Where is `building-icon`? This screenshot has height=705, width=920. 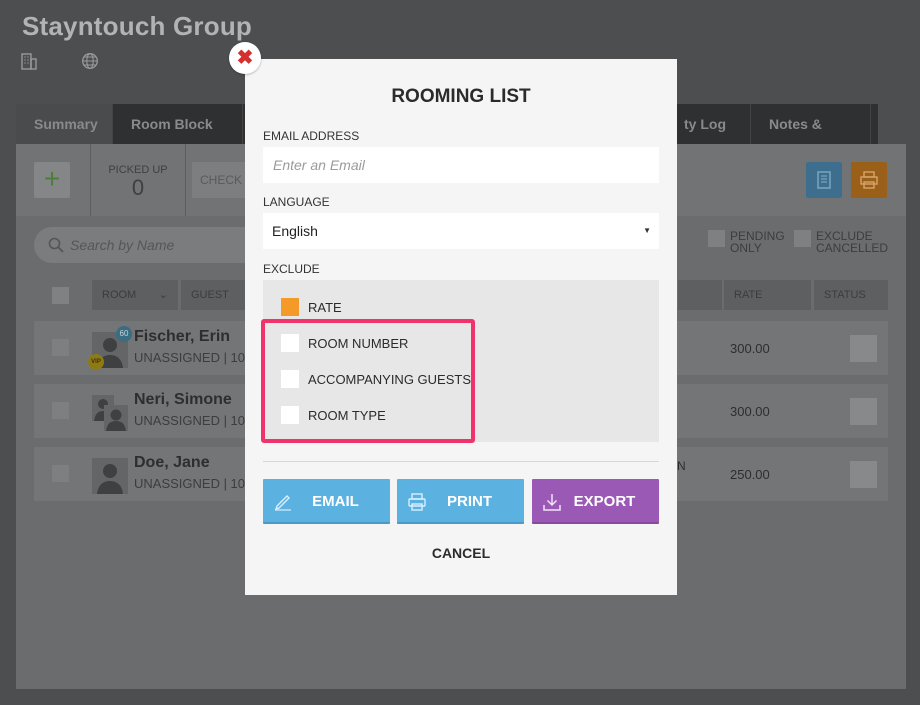 building-icon is located at coordinates (29, 61).